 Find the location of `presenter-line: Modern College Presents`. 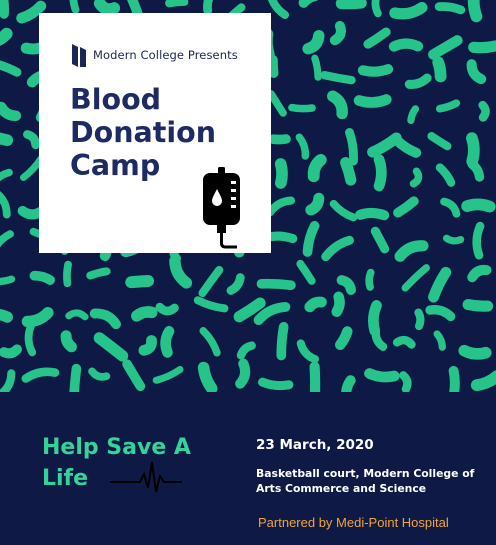

presenter-line: Modern College Presents is located at coordinates (154, 55).